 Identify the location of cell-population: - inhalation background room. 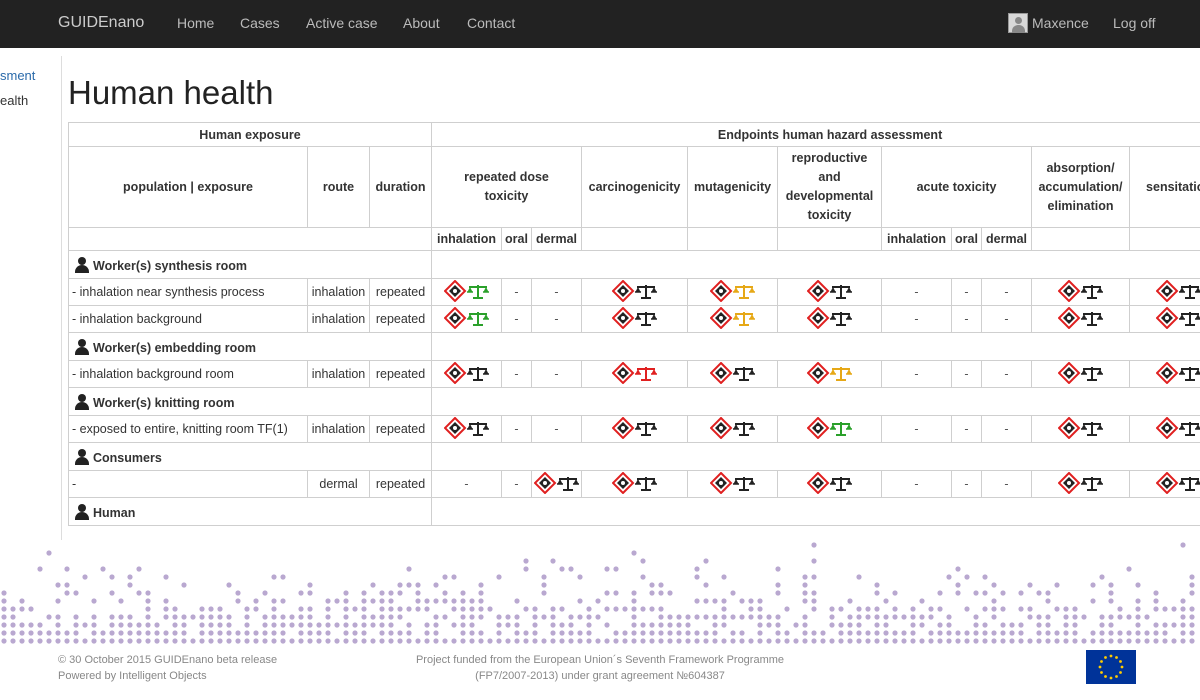
(188, 374).